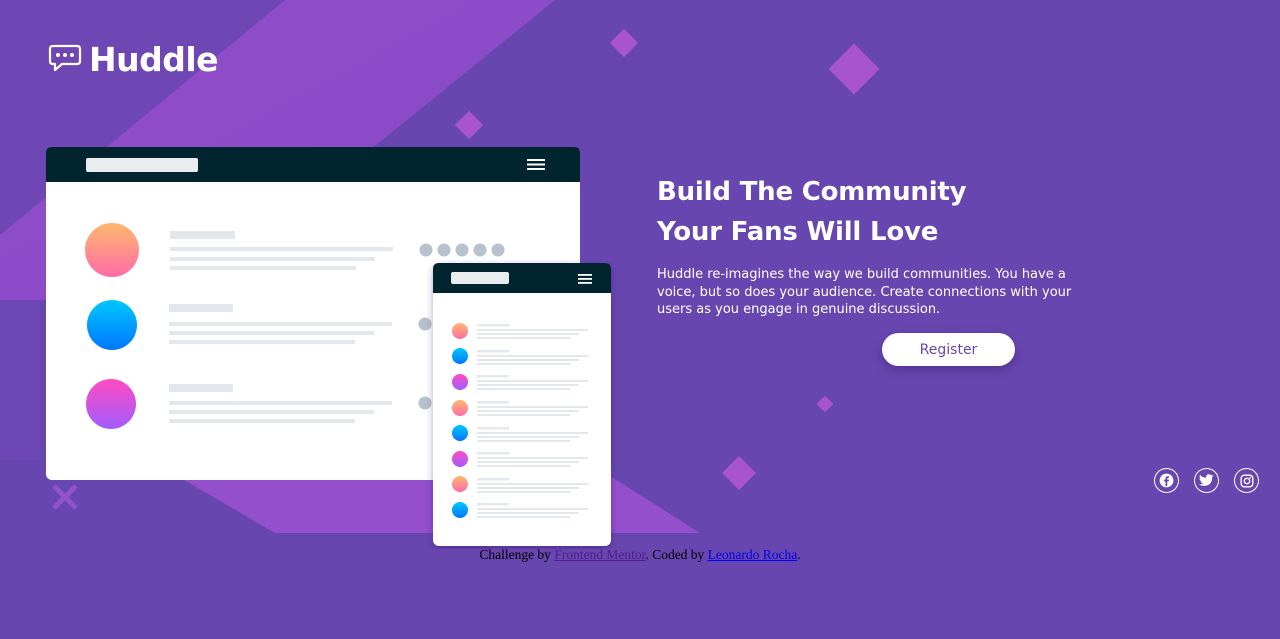 The image size is (1280, 639). I want to click on register-button: Register, so click(948, 349).